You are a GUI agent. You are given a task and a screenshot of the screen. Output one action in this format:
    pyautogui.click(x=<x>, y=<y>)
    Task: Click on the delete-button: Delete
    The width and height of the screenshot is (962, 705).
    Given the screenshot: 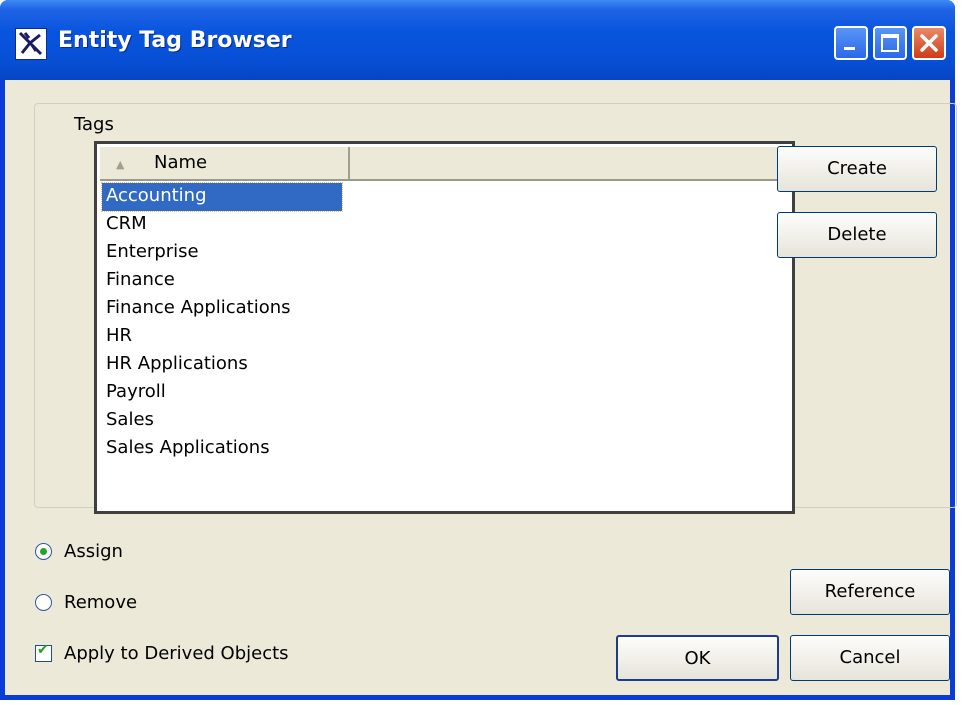 What is the action you would take?
    pyautogui.click(x=857, y=235)
    